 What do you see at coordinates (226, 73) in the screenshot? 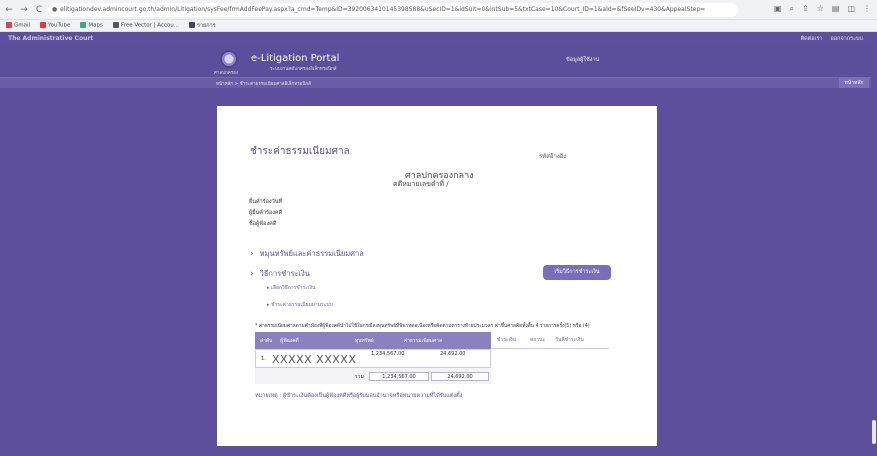
I see `logo-caption: ศาลปกครอง` at bounding box center [226, 73].